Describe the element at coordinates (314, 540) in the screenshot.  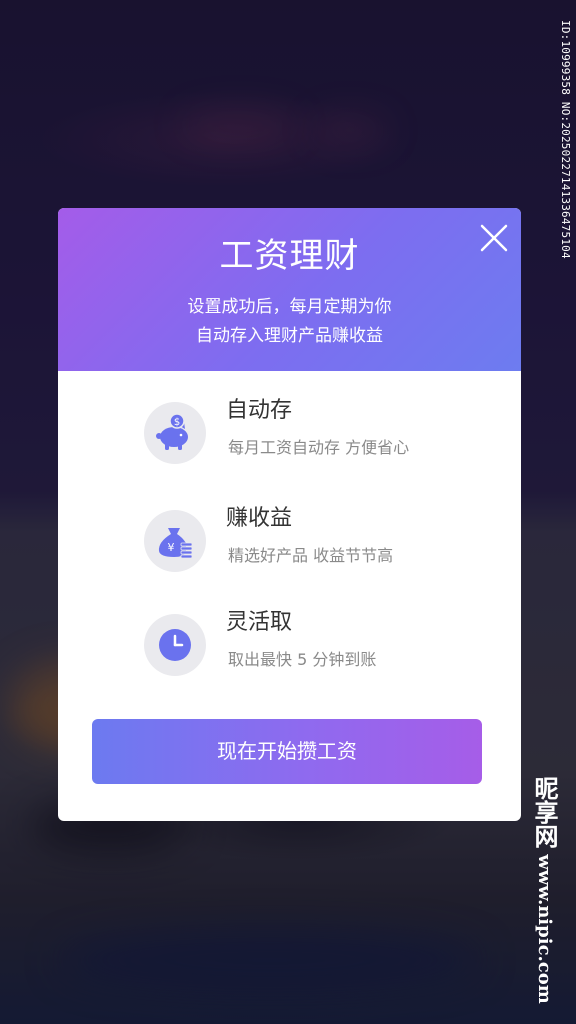
I see `feature-earn-returns: ¥ 赚收益 精选好产品 收益节节高` at that location.